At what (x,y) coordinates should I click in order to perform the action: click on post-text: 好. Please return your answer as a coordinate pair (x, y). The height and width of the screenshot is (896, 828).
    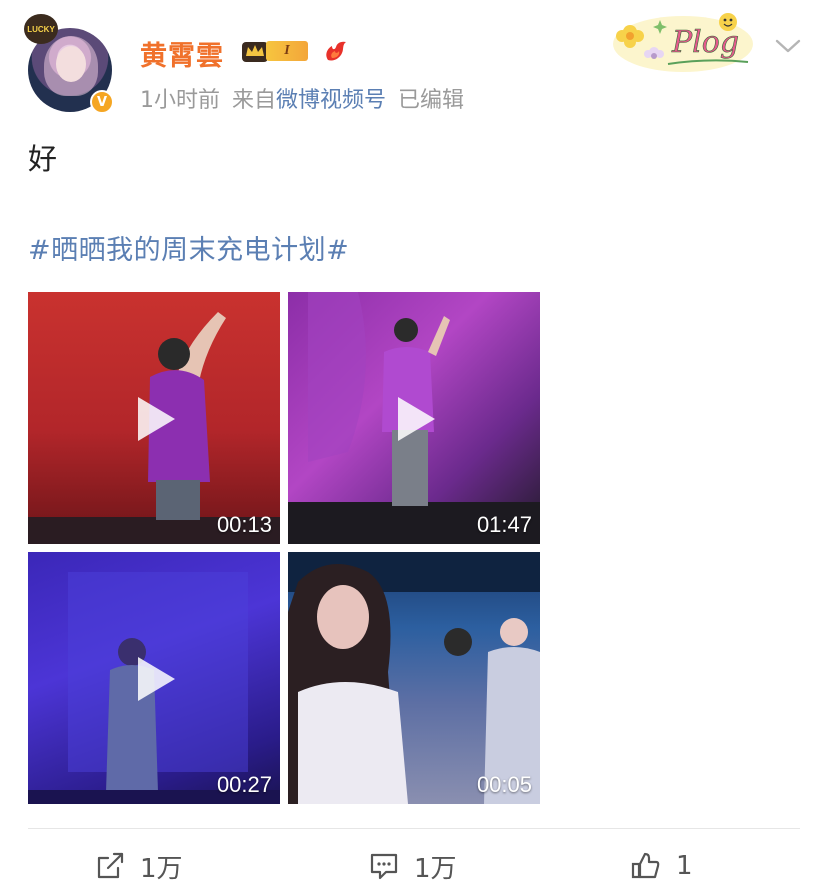
    Looking at the image, I should click on (43, 159).